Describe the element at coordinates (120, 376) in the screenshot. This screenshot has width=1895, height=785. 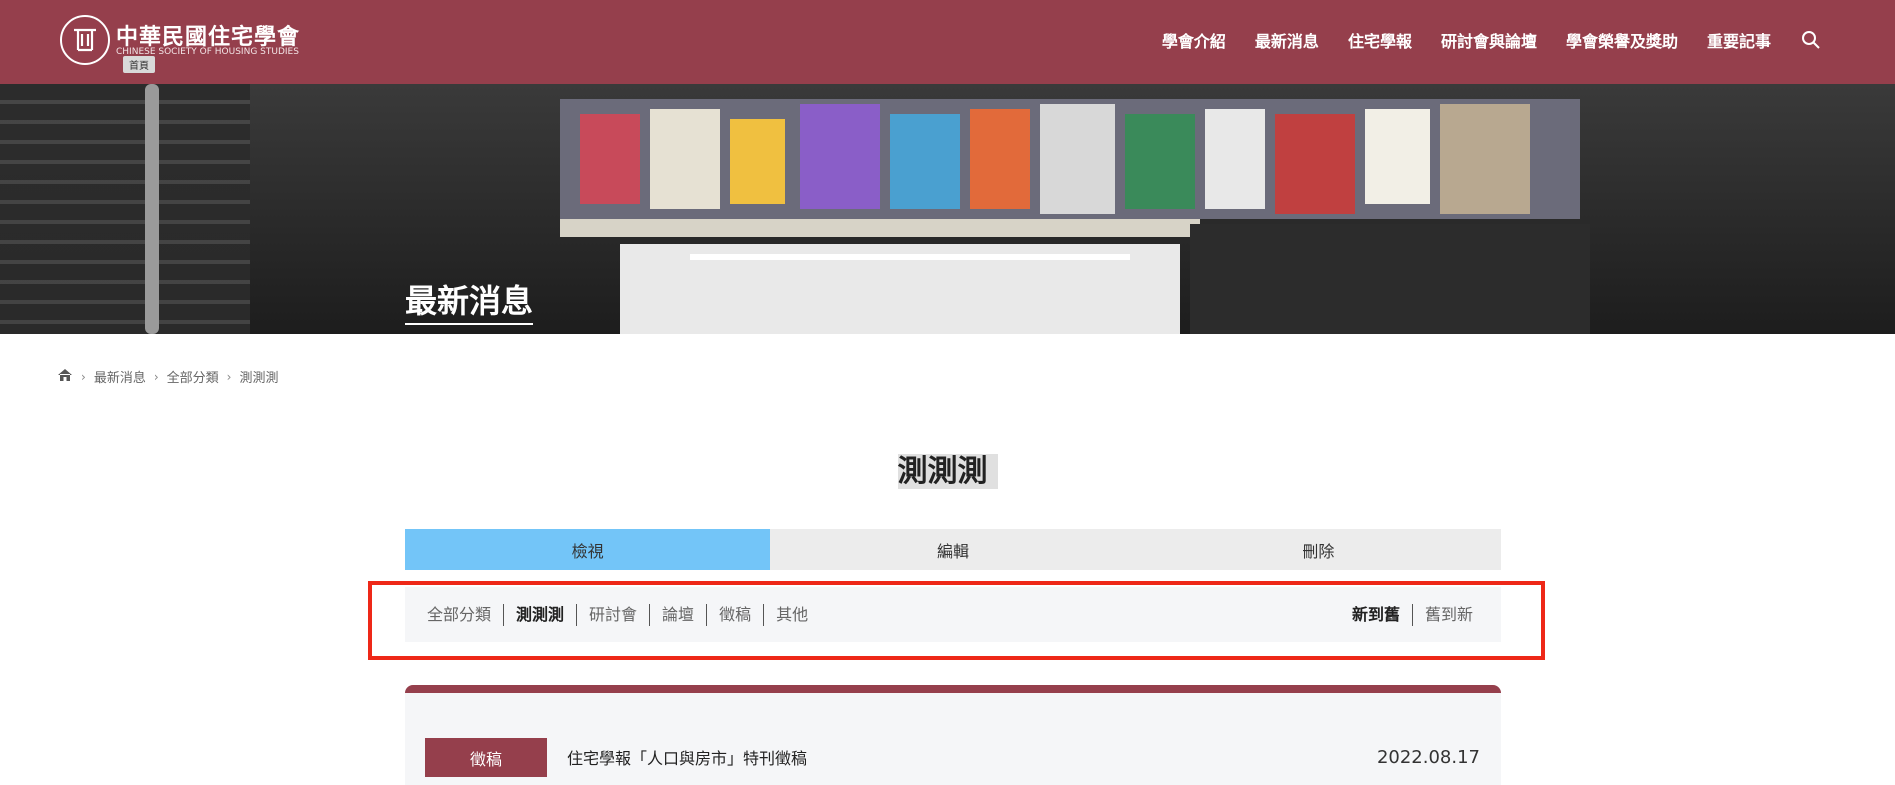
I see `breadcrumb-news: 最新消息` at that location.